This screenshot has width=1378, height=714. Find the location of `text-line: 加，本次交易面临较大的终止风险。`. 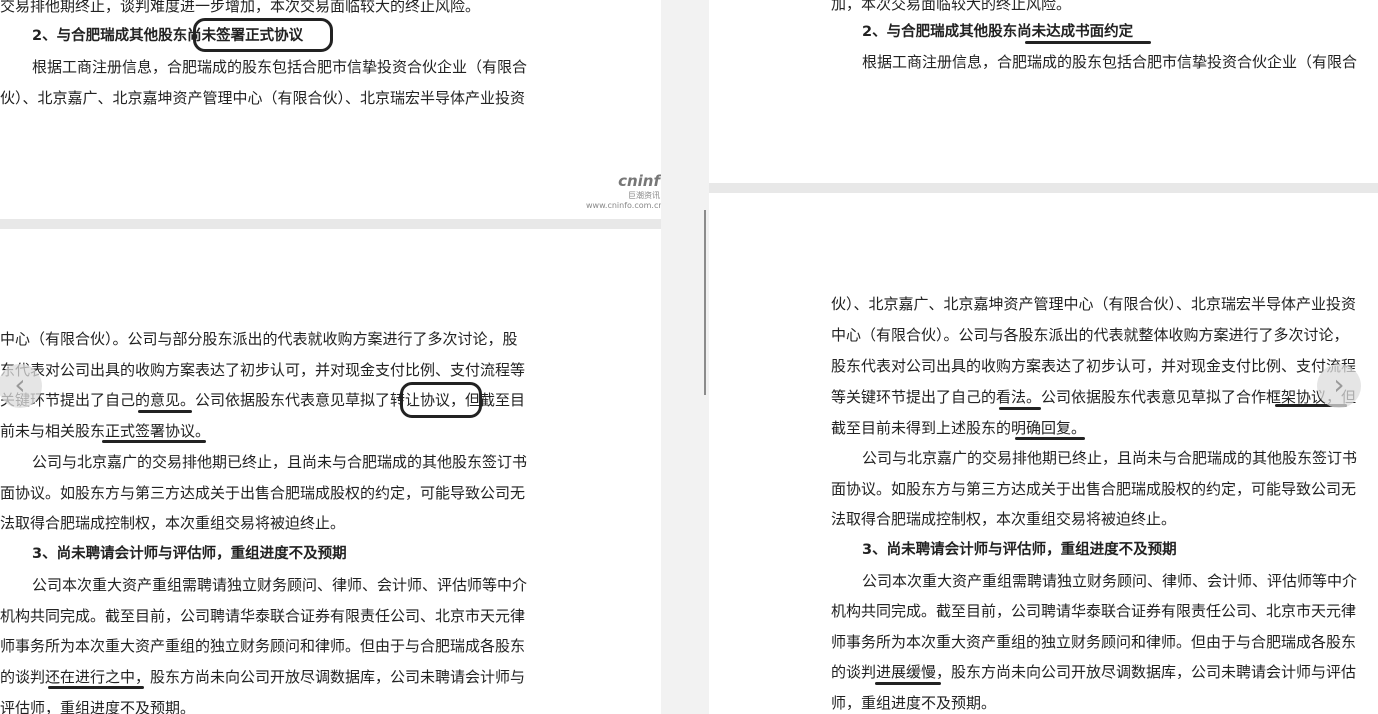

text-line: 加，本次交易面临较大的终止风险。 is located at coordinates (951, 6).